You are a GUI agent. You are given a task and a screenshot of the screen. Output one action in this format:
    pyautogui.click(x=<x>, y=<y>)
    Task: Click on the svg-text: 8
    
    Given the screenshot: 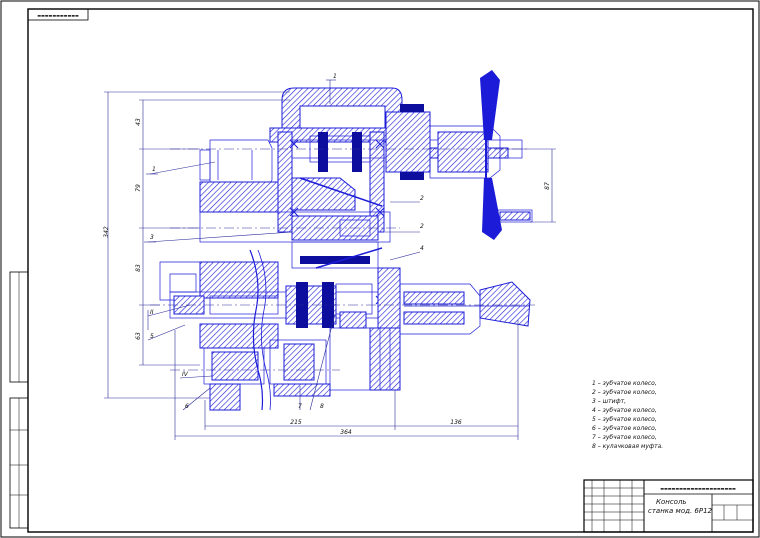 What is the action you would take?
    pyautogui.click(x=322, y=406)
    